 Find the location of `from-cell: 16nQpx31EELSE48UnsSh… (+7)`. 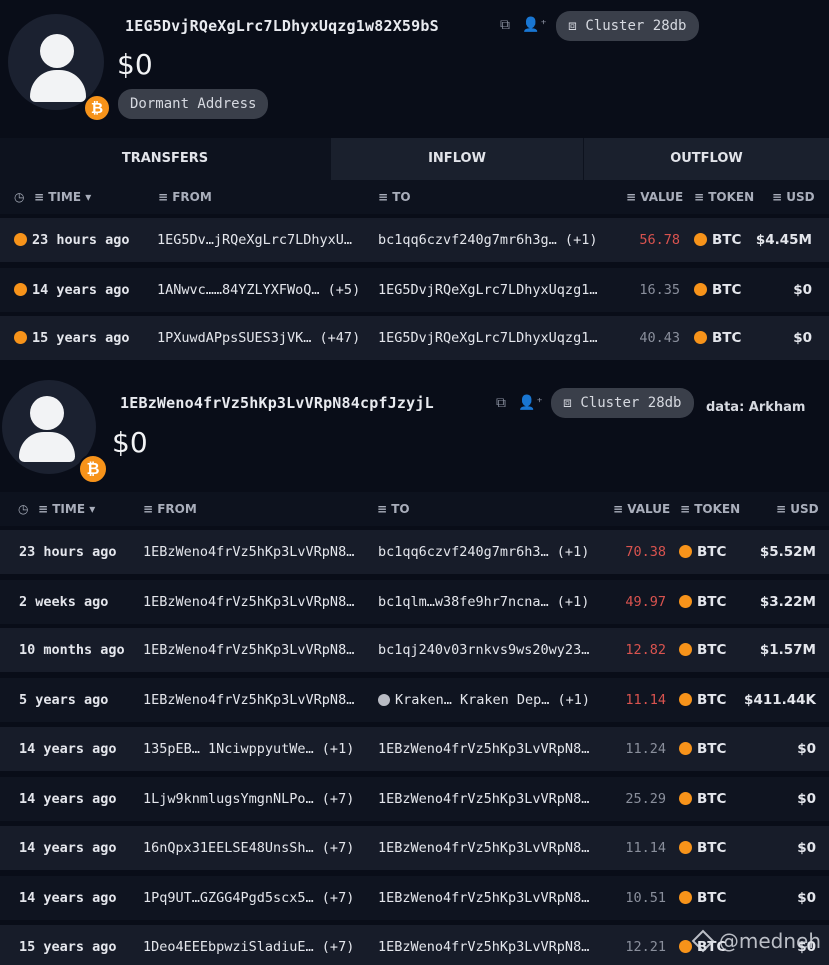

from-cell: 16nQpx31EELSE48UnsSh… (+7) is located at coordinates (248, 848).